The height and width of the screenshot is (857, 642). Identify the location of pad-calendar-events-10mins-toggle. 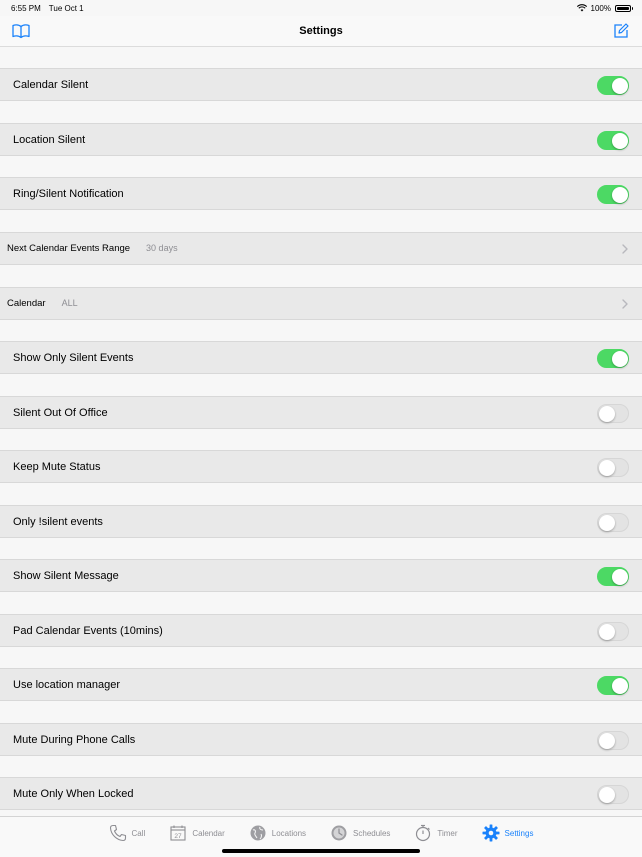
(613, 631).